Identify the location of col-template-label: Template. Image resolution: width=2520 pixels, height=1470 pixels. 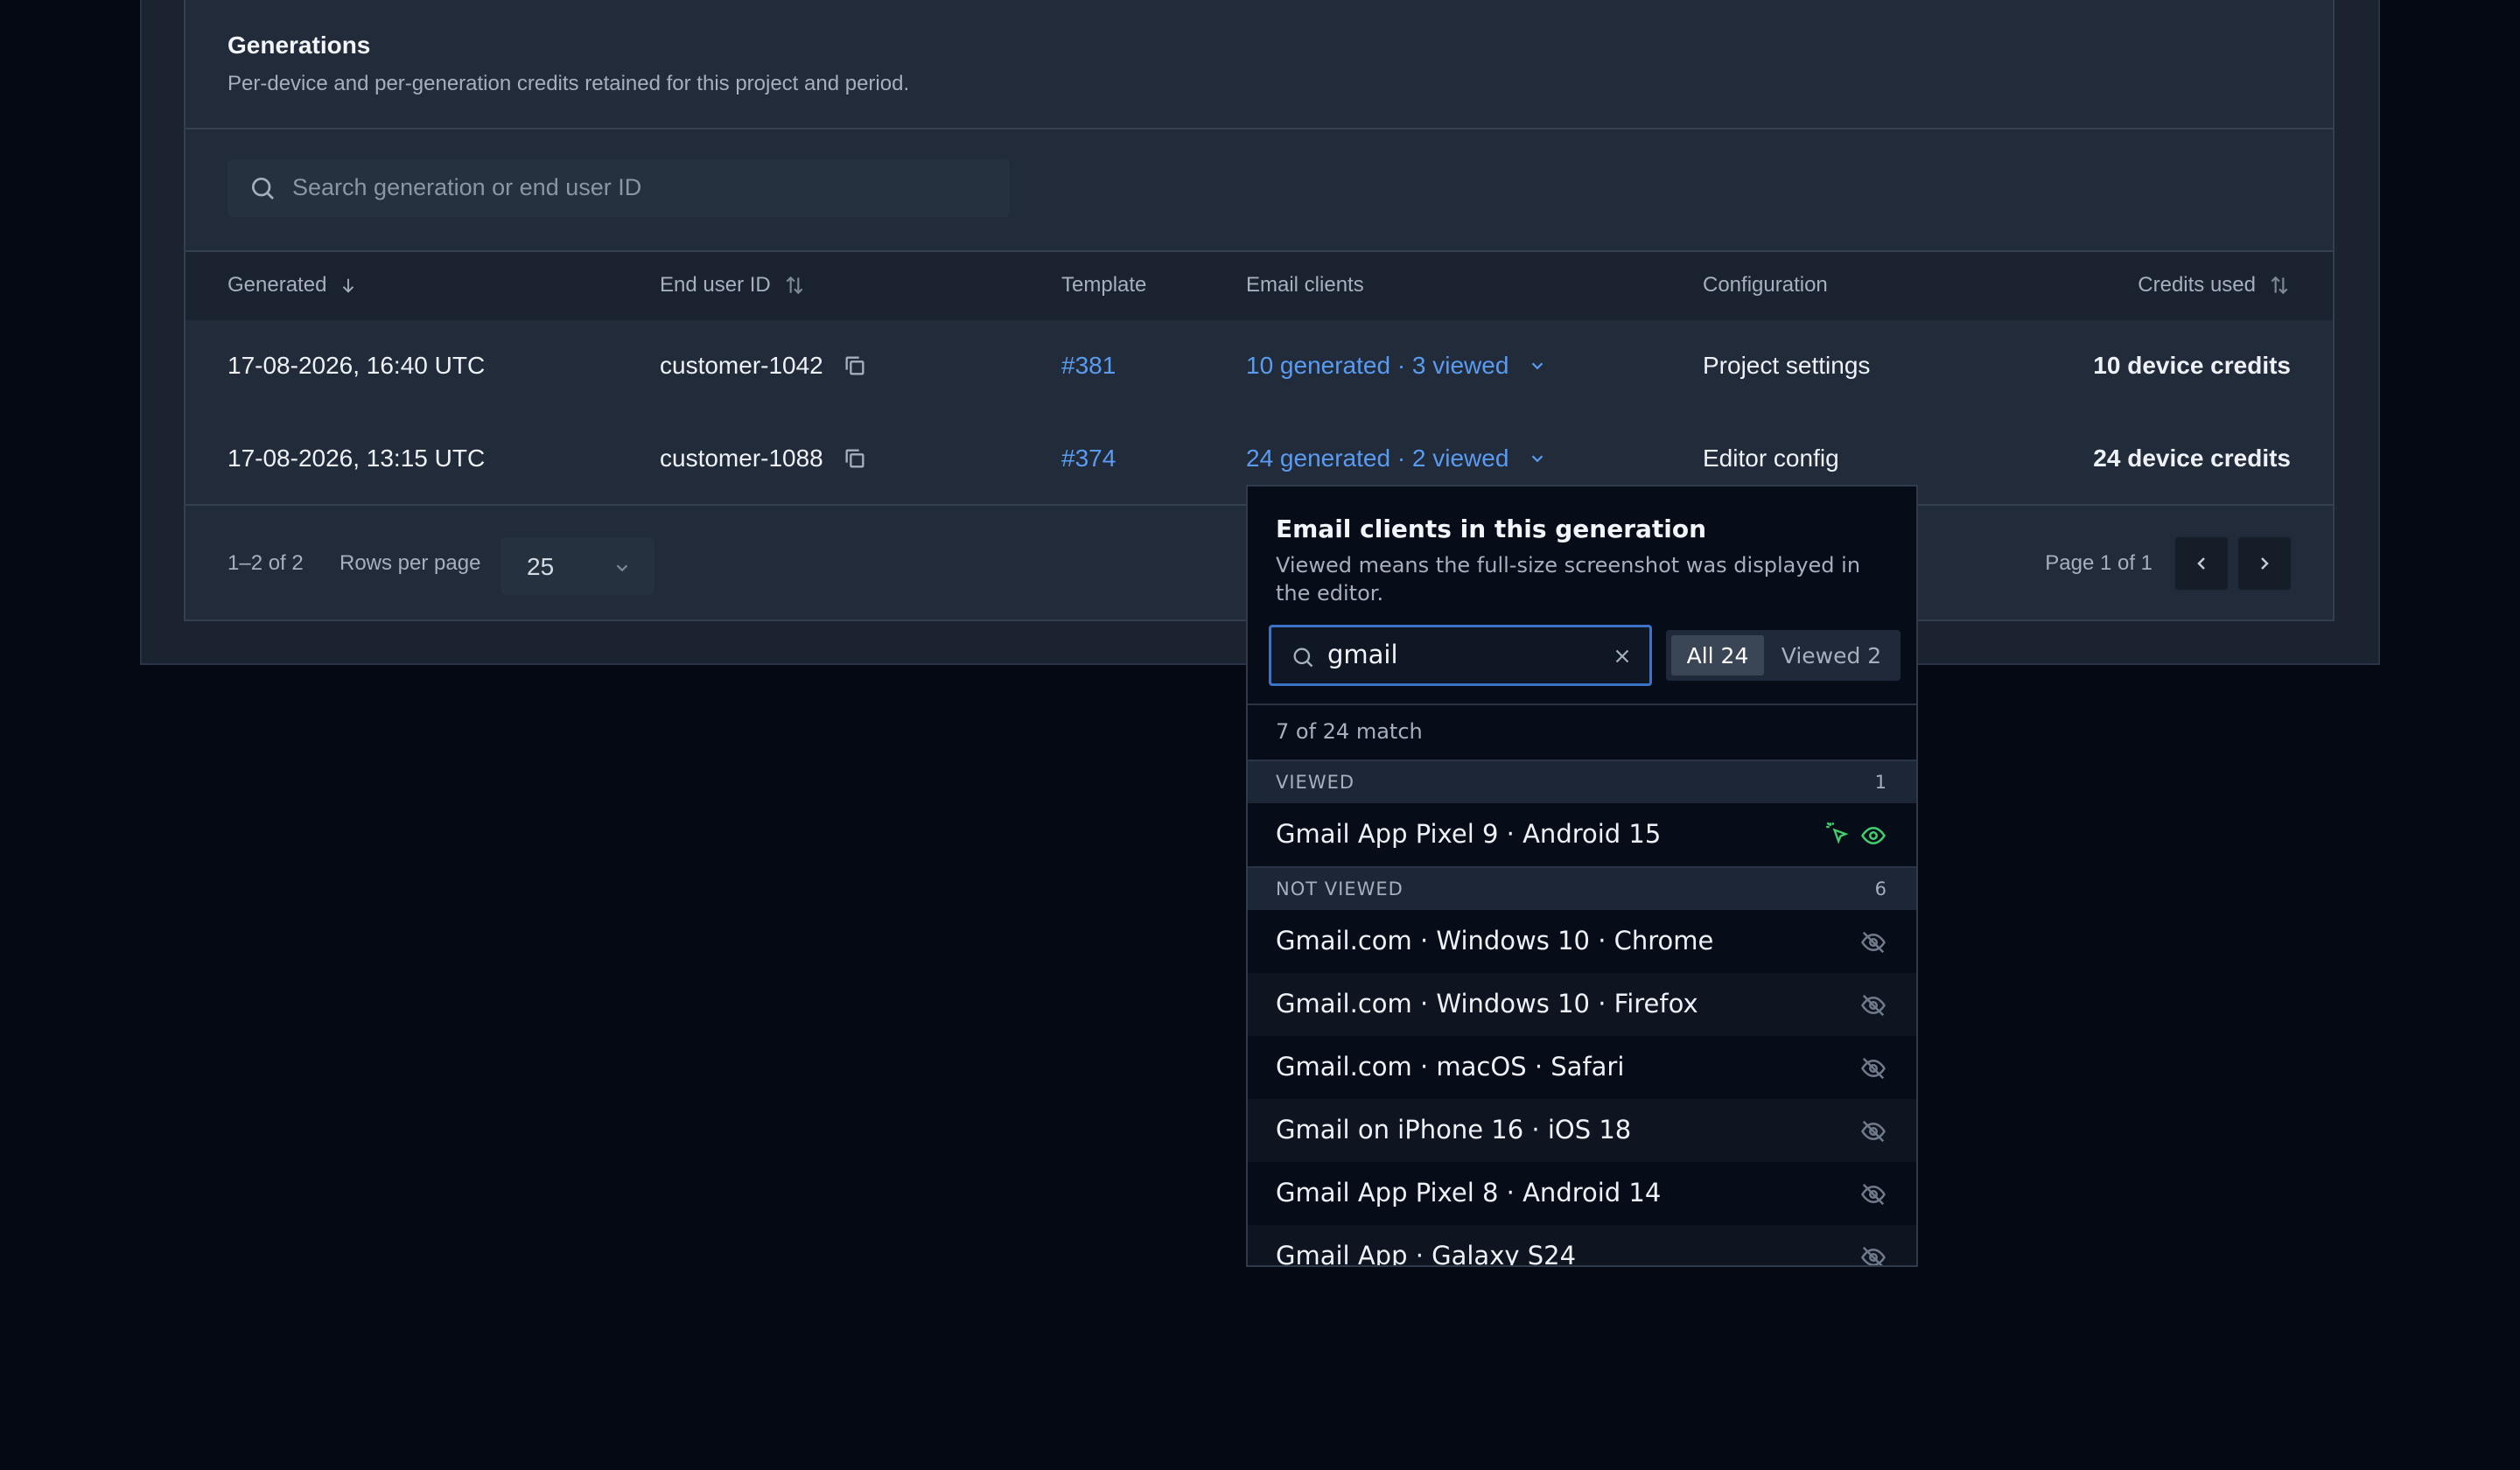
(1104, 285).